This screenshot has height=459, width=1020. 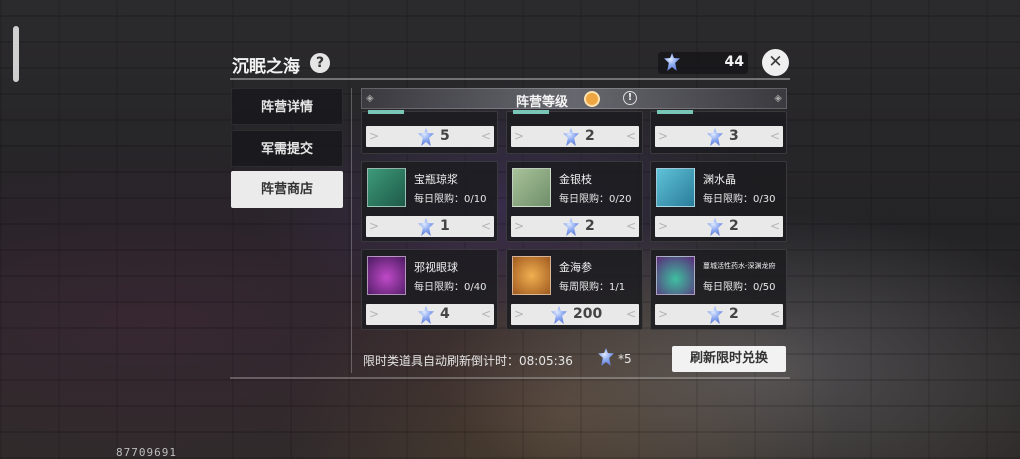 What do you see at coordinates (595, 199) in the screenshot?
I see `item-limit: 每日限购：0/20` at bounding box center [595, 199].